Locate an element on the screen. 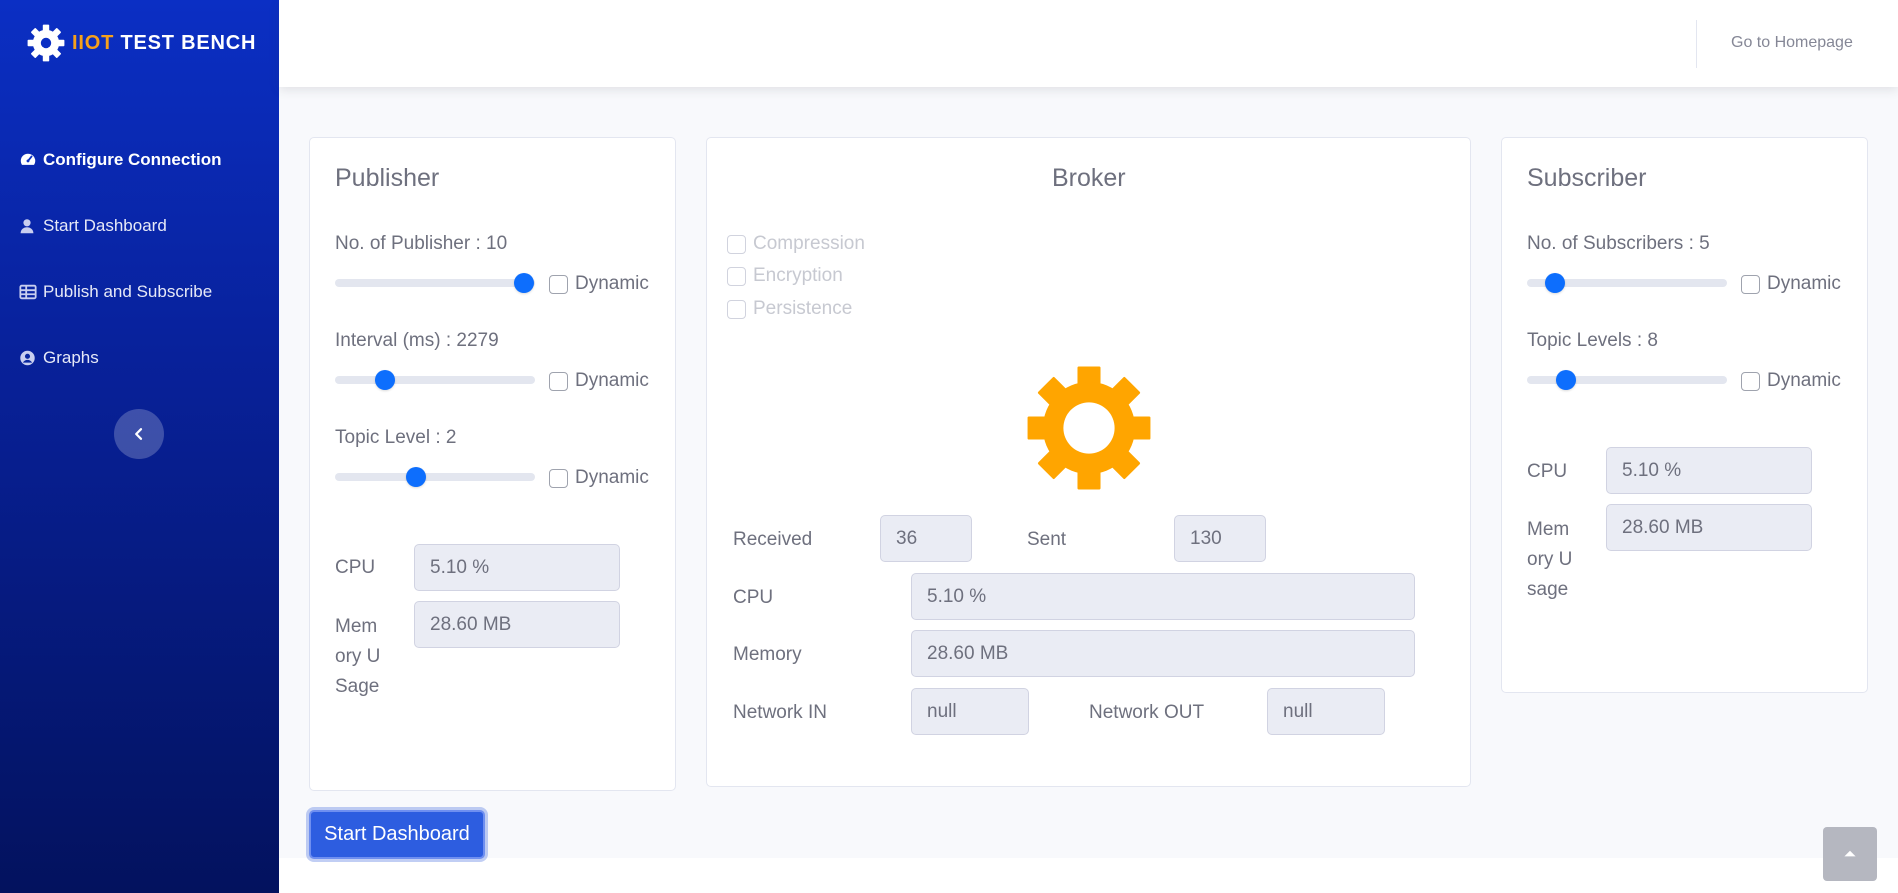 The height and width of the screenshot is (893, 1898). subscriber-memory-label: Memory Usage is located at coordinates (1550, 559).